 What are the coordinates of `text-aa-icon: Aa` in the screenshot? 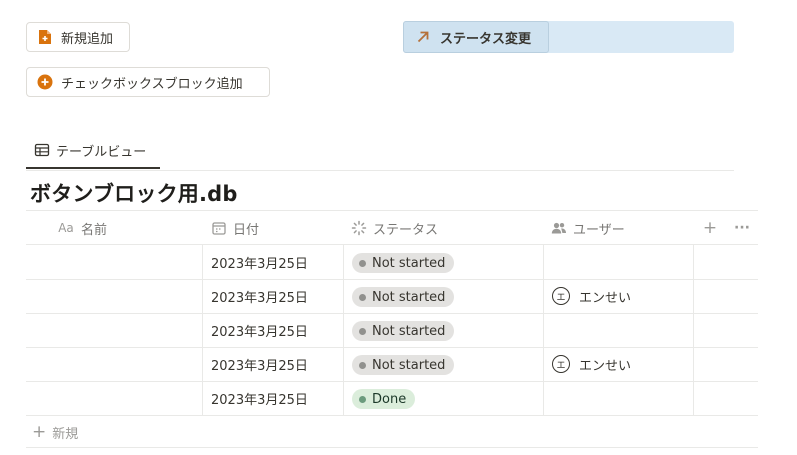 It's located at (66, 228).